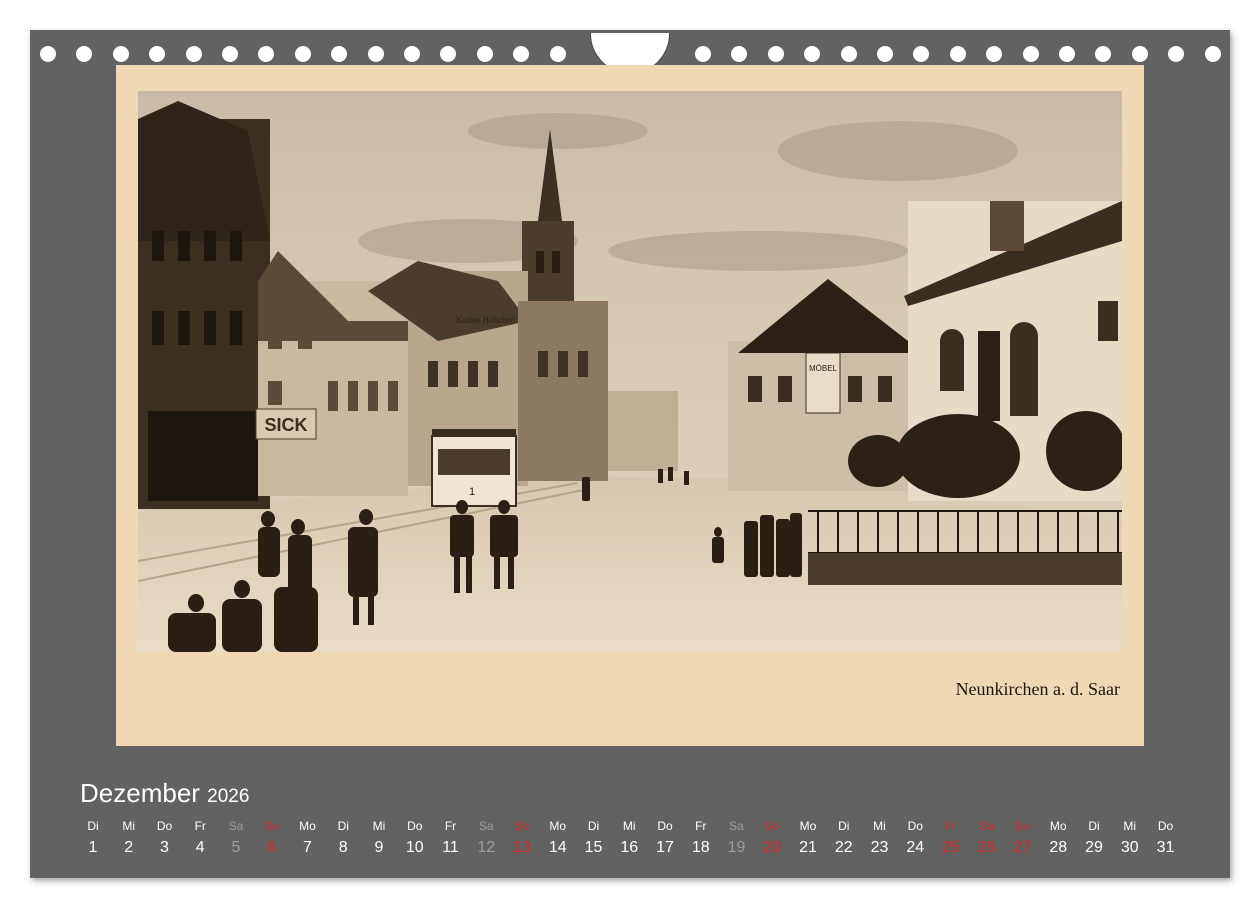 Image resolution: width=1260 pixels, height=908 pixels. What do you see at coordinates (965, 569) in the screenshot?
I see `park-wall` at bounding box center [965, 569].